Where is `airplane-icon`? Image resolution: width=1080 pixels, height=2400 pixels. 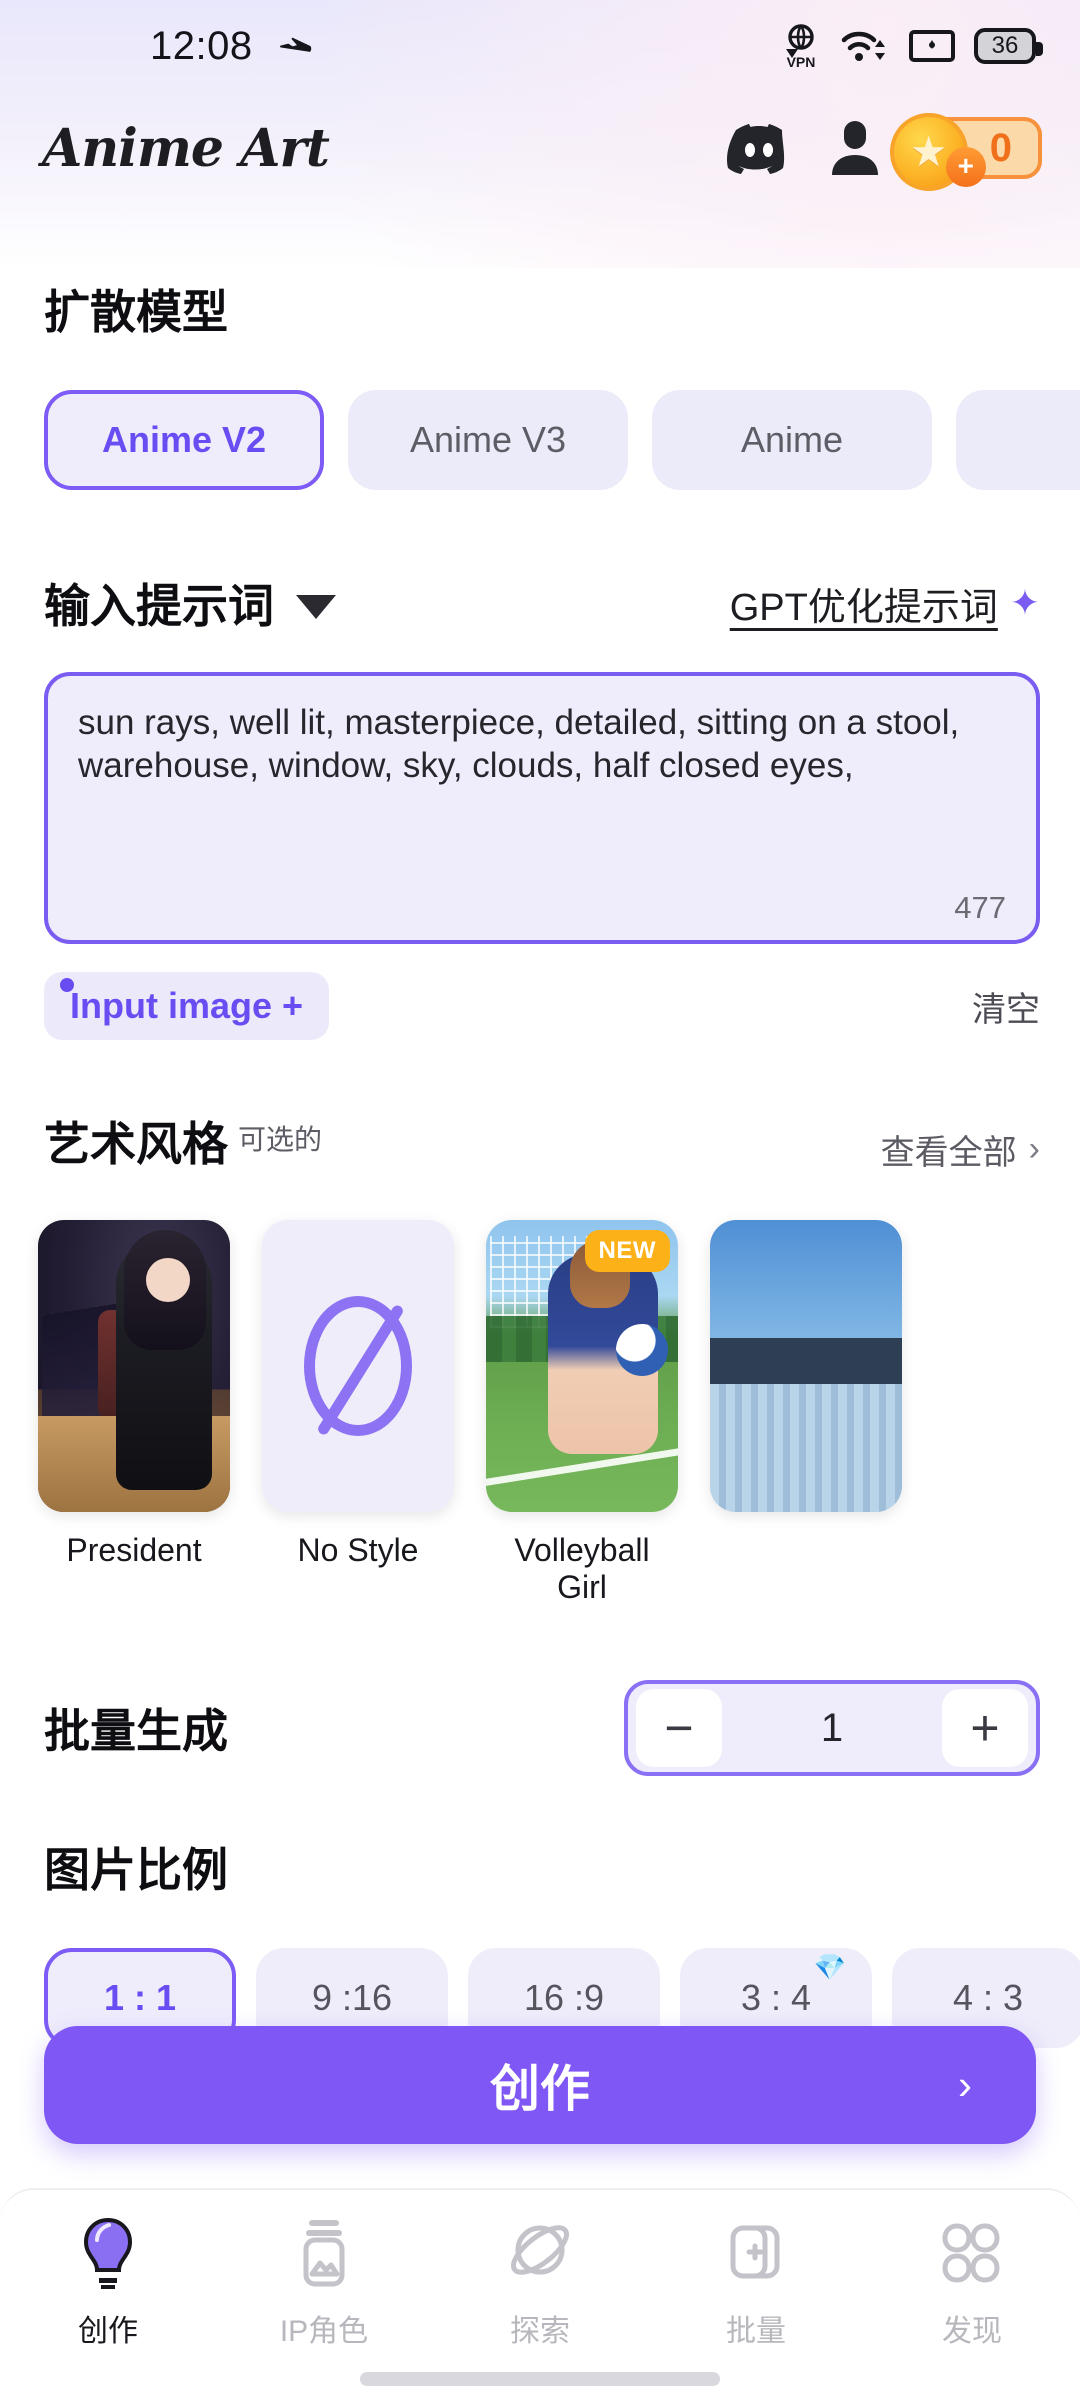
airplane-icon is located at coordinates (295, 44).